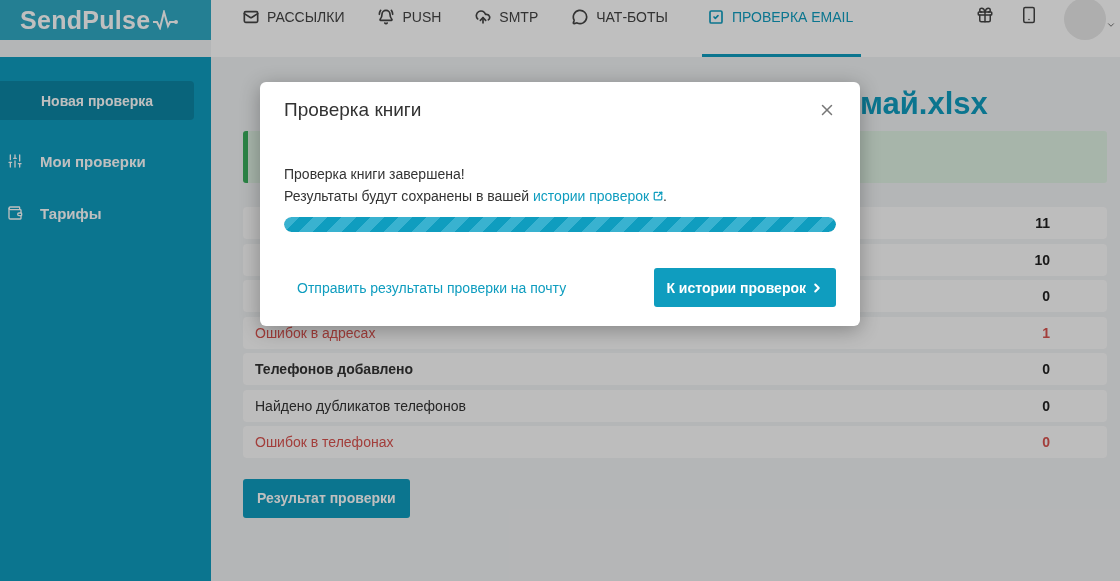 The width and height of the screenshot is (1120, 581). I want to click on page-title: май.xlsx, so click(924, 104).